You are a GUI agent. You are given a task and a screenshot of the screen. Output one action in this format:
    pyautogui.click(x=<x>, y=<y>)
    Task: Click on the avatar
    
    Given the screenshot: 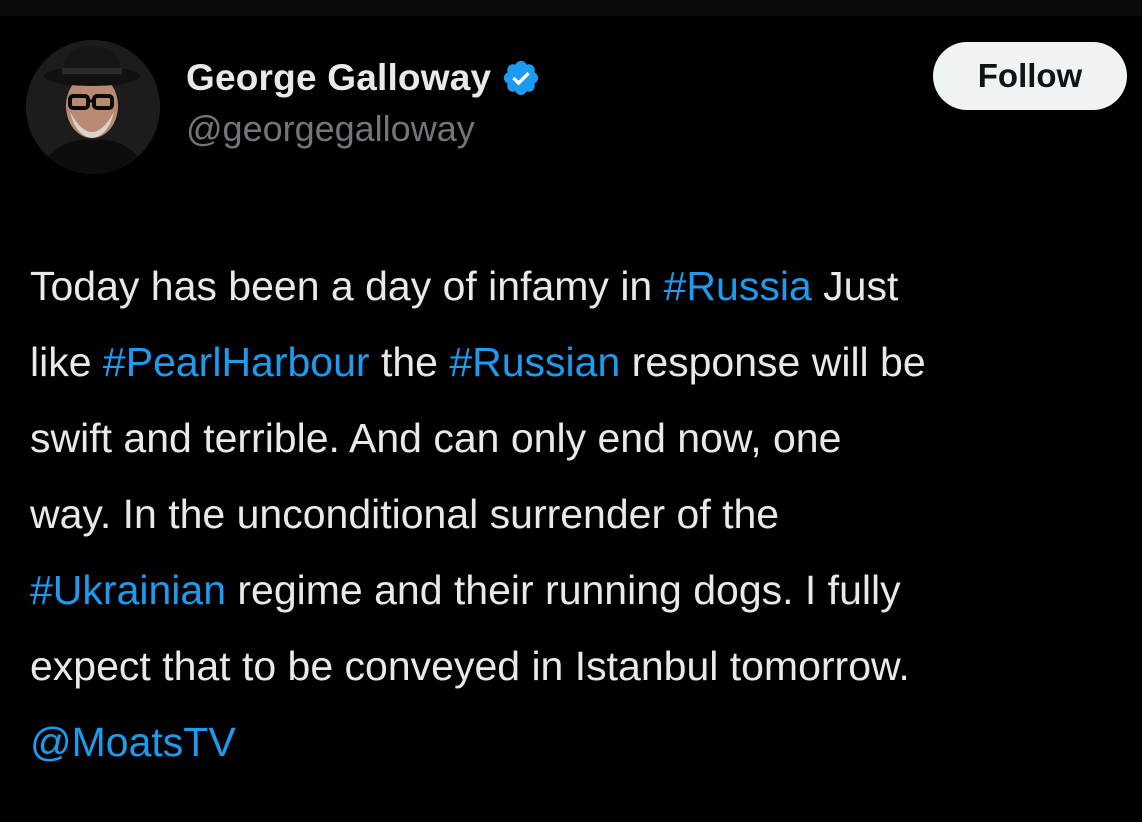 What is the action you would take?
    pyautogui.click(x=93, y=107)
    